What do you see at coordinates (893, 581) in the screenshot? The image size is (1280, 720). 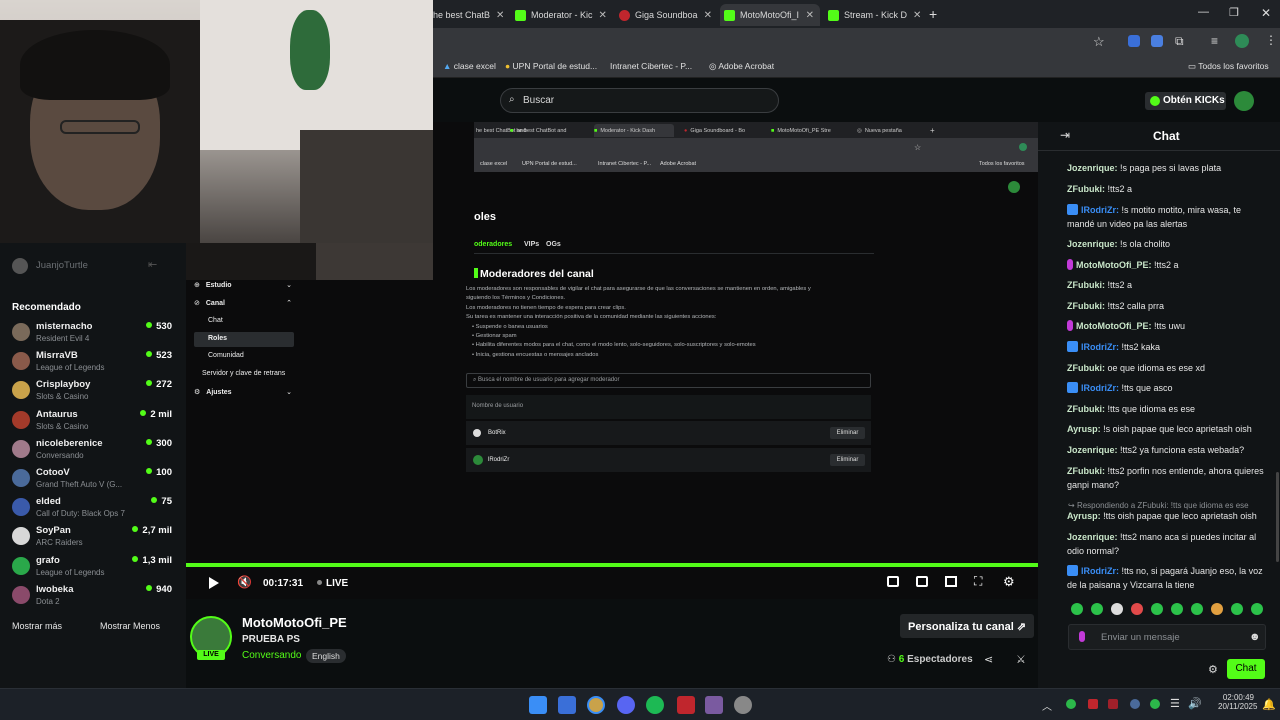 I see `theater-mode-icon` at bounding box center [893, 581].